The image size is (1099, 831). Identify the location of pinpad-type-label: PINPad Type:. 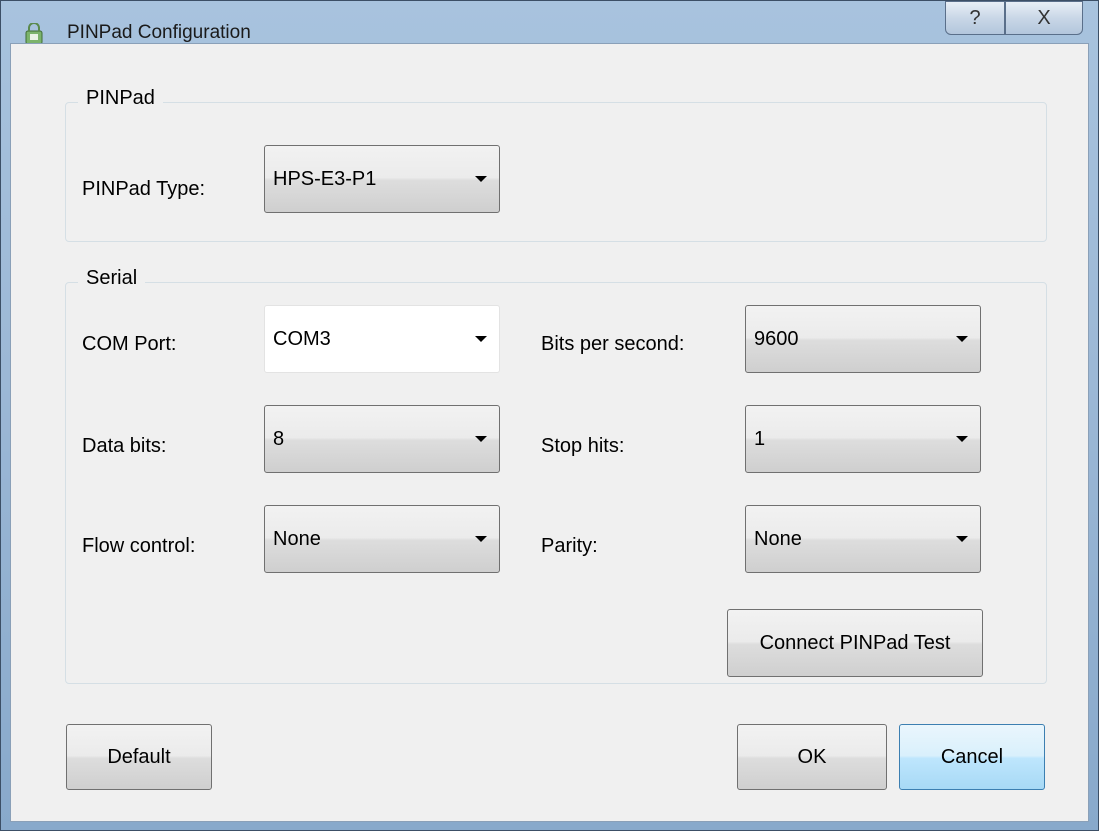
(144, 189).